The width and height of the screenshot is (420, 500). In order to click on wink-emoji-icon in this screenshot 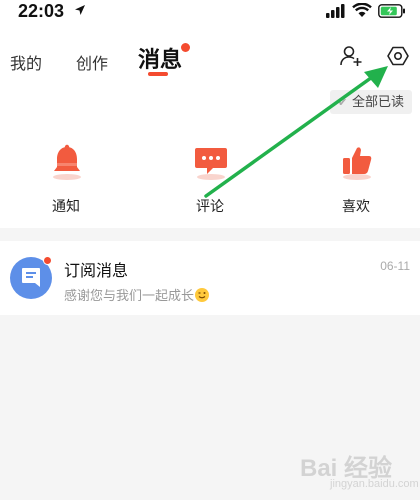, I will do `click(202, 295)`.